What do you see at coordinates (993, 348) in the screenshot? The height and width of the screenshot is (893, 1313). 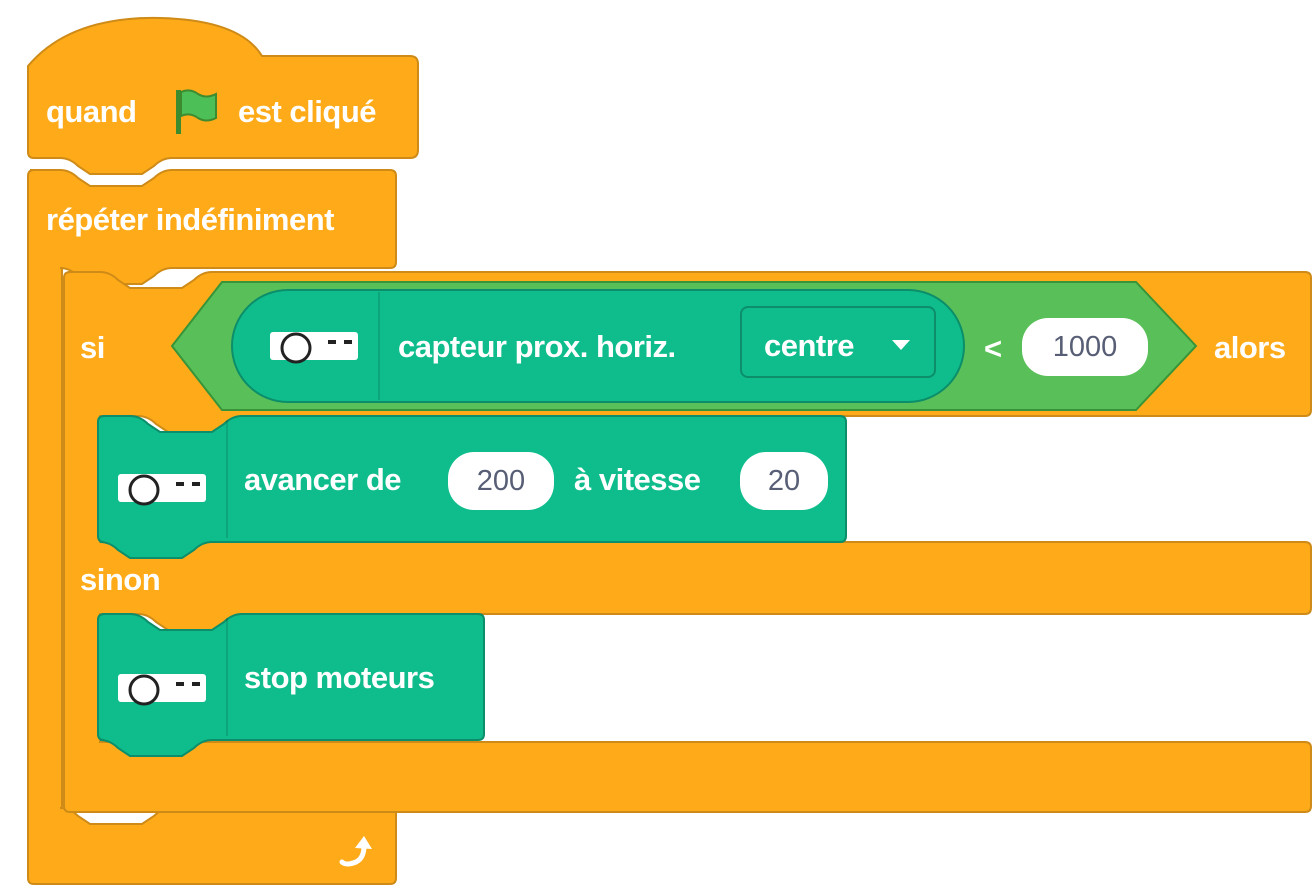 I see `operator-symbol: <` at bounding box center [993, 348].